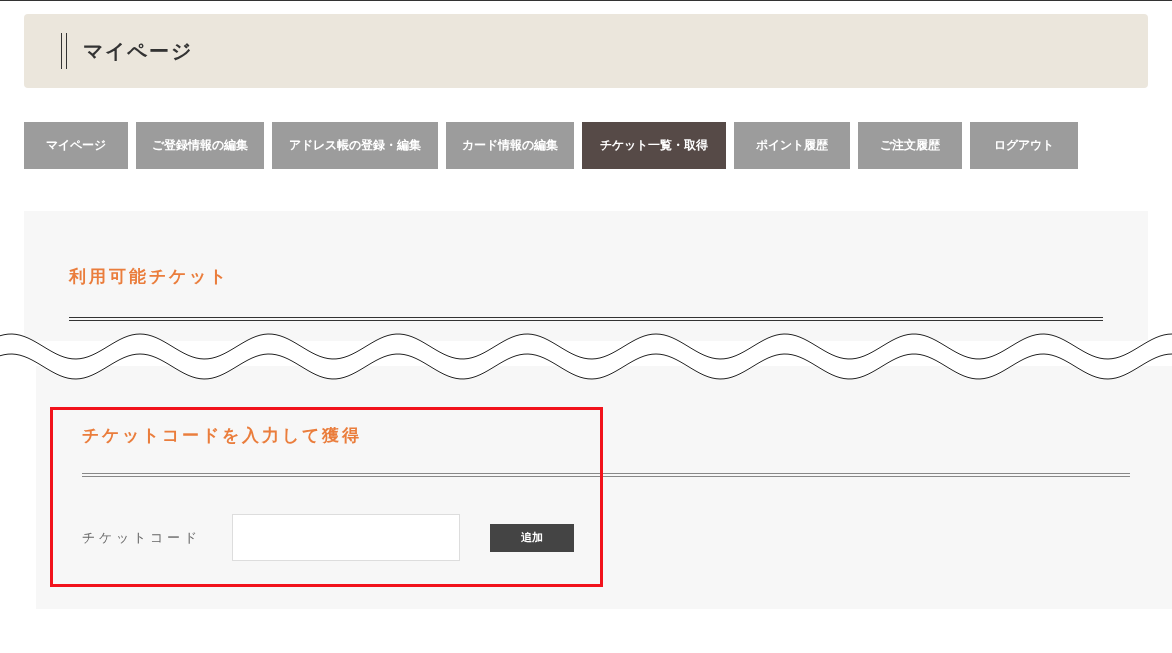 This screenshot has width=1172, height=653. Describe the element at coordinates (792, 145) in the screenshot. I see `nav-tab: ポイント履歴` at that location.